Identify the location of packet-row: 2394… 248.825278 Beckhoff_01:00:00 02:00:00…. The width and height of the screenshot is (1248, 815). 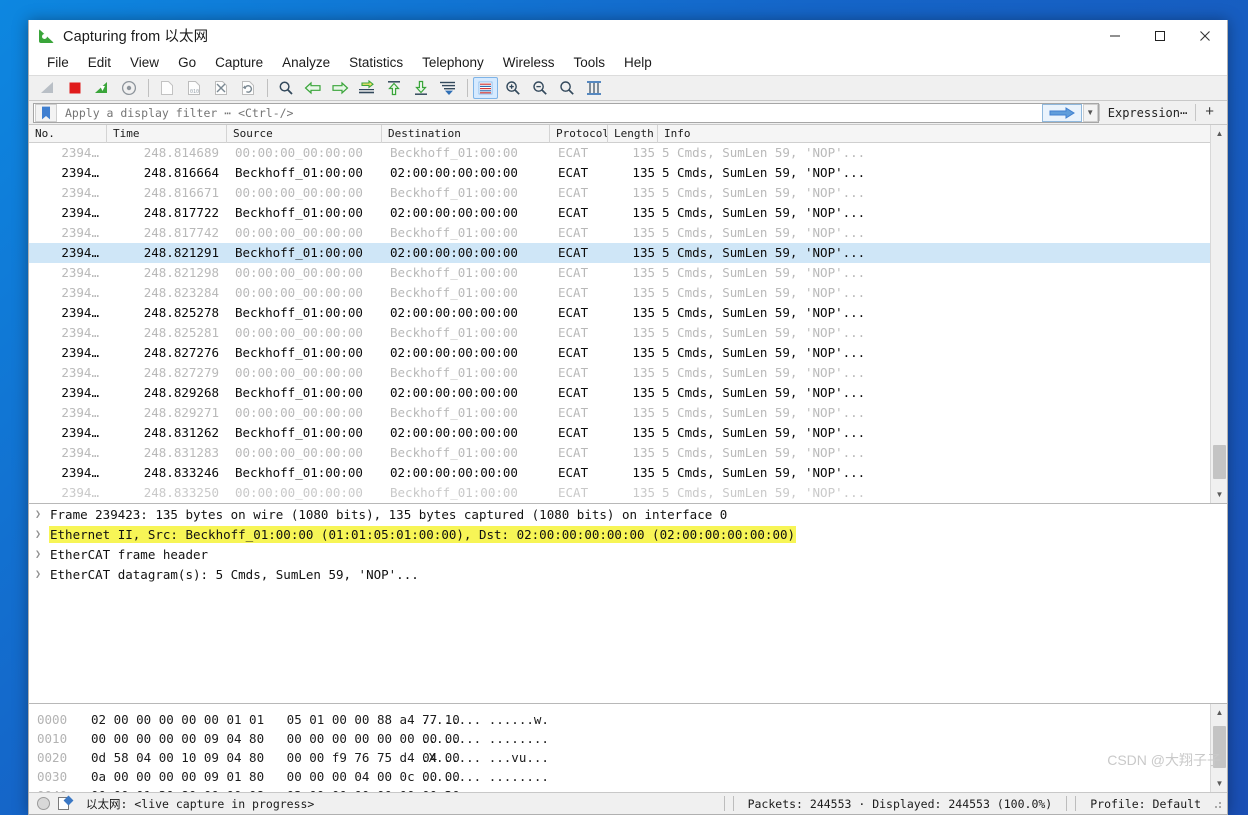
(619, 313).